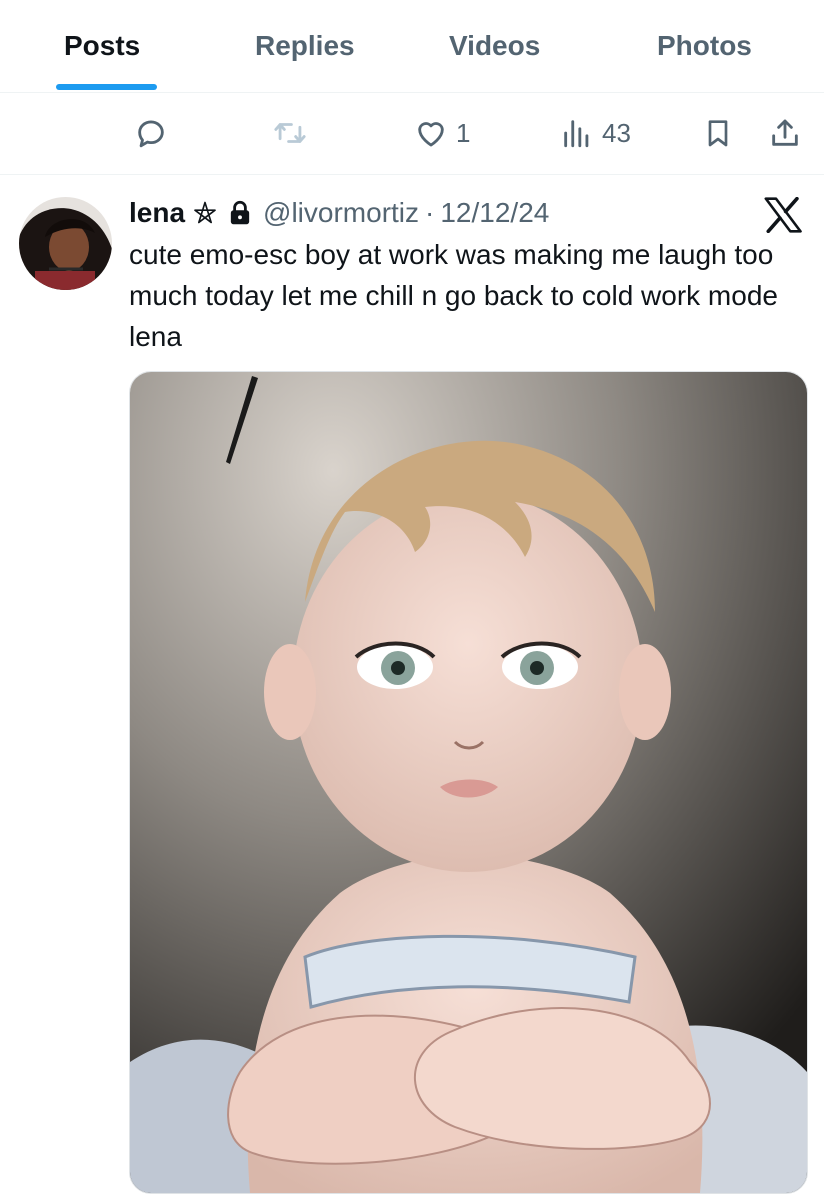 Image resolution: width=824 pixels, height=1200 pixels. What do you see at coordinates (240, 212) in the screenshot?
I see `lock-icon` at bounding box center [240, 212].